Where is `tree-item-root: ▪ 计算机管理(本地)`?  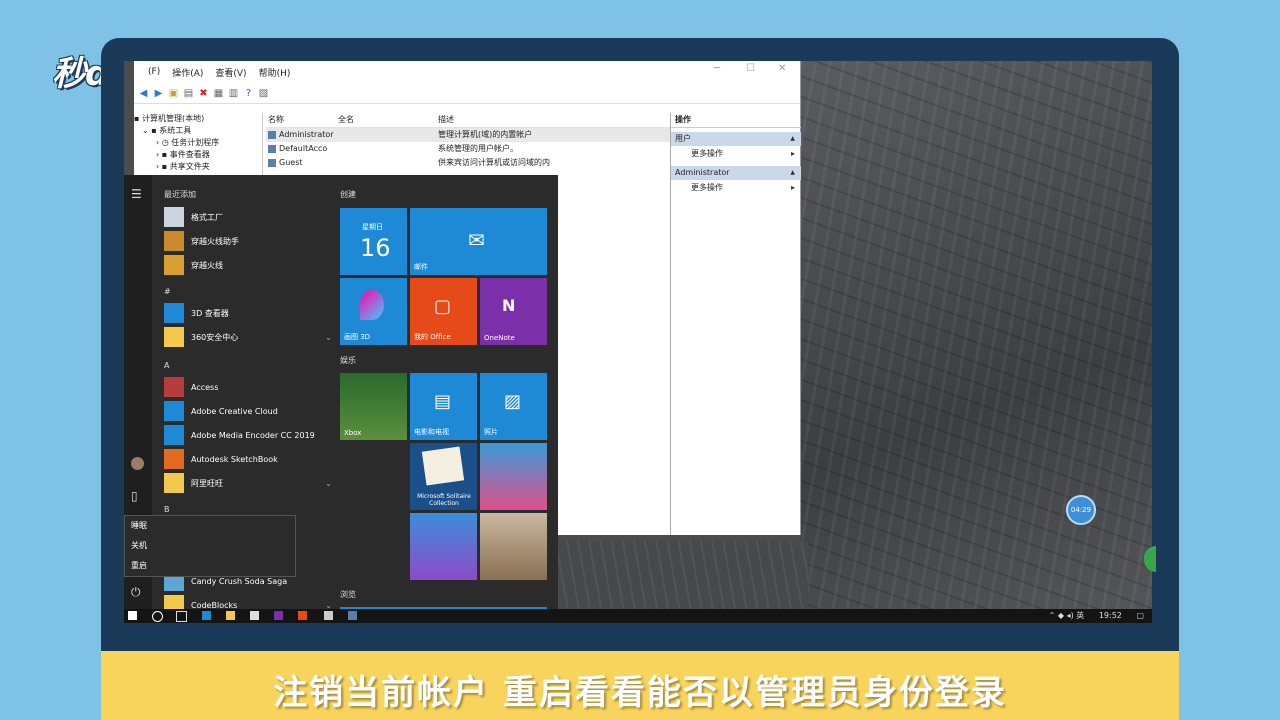 tree-item-root: ▪ 计算机管理(本地) is located at coordinates (198, 119).